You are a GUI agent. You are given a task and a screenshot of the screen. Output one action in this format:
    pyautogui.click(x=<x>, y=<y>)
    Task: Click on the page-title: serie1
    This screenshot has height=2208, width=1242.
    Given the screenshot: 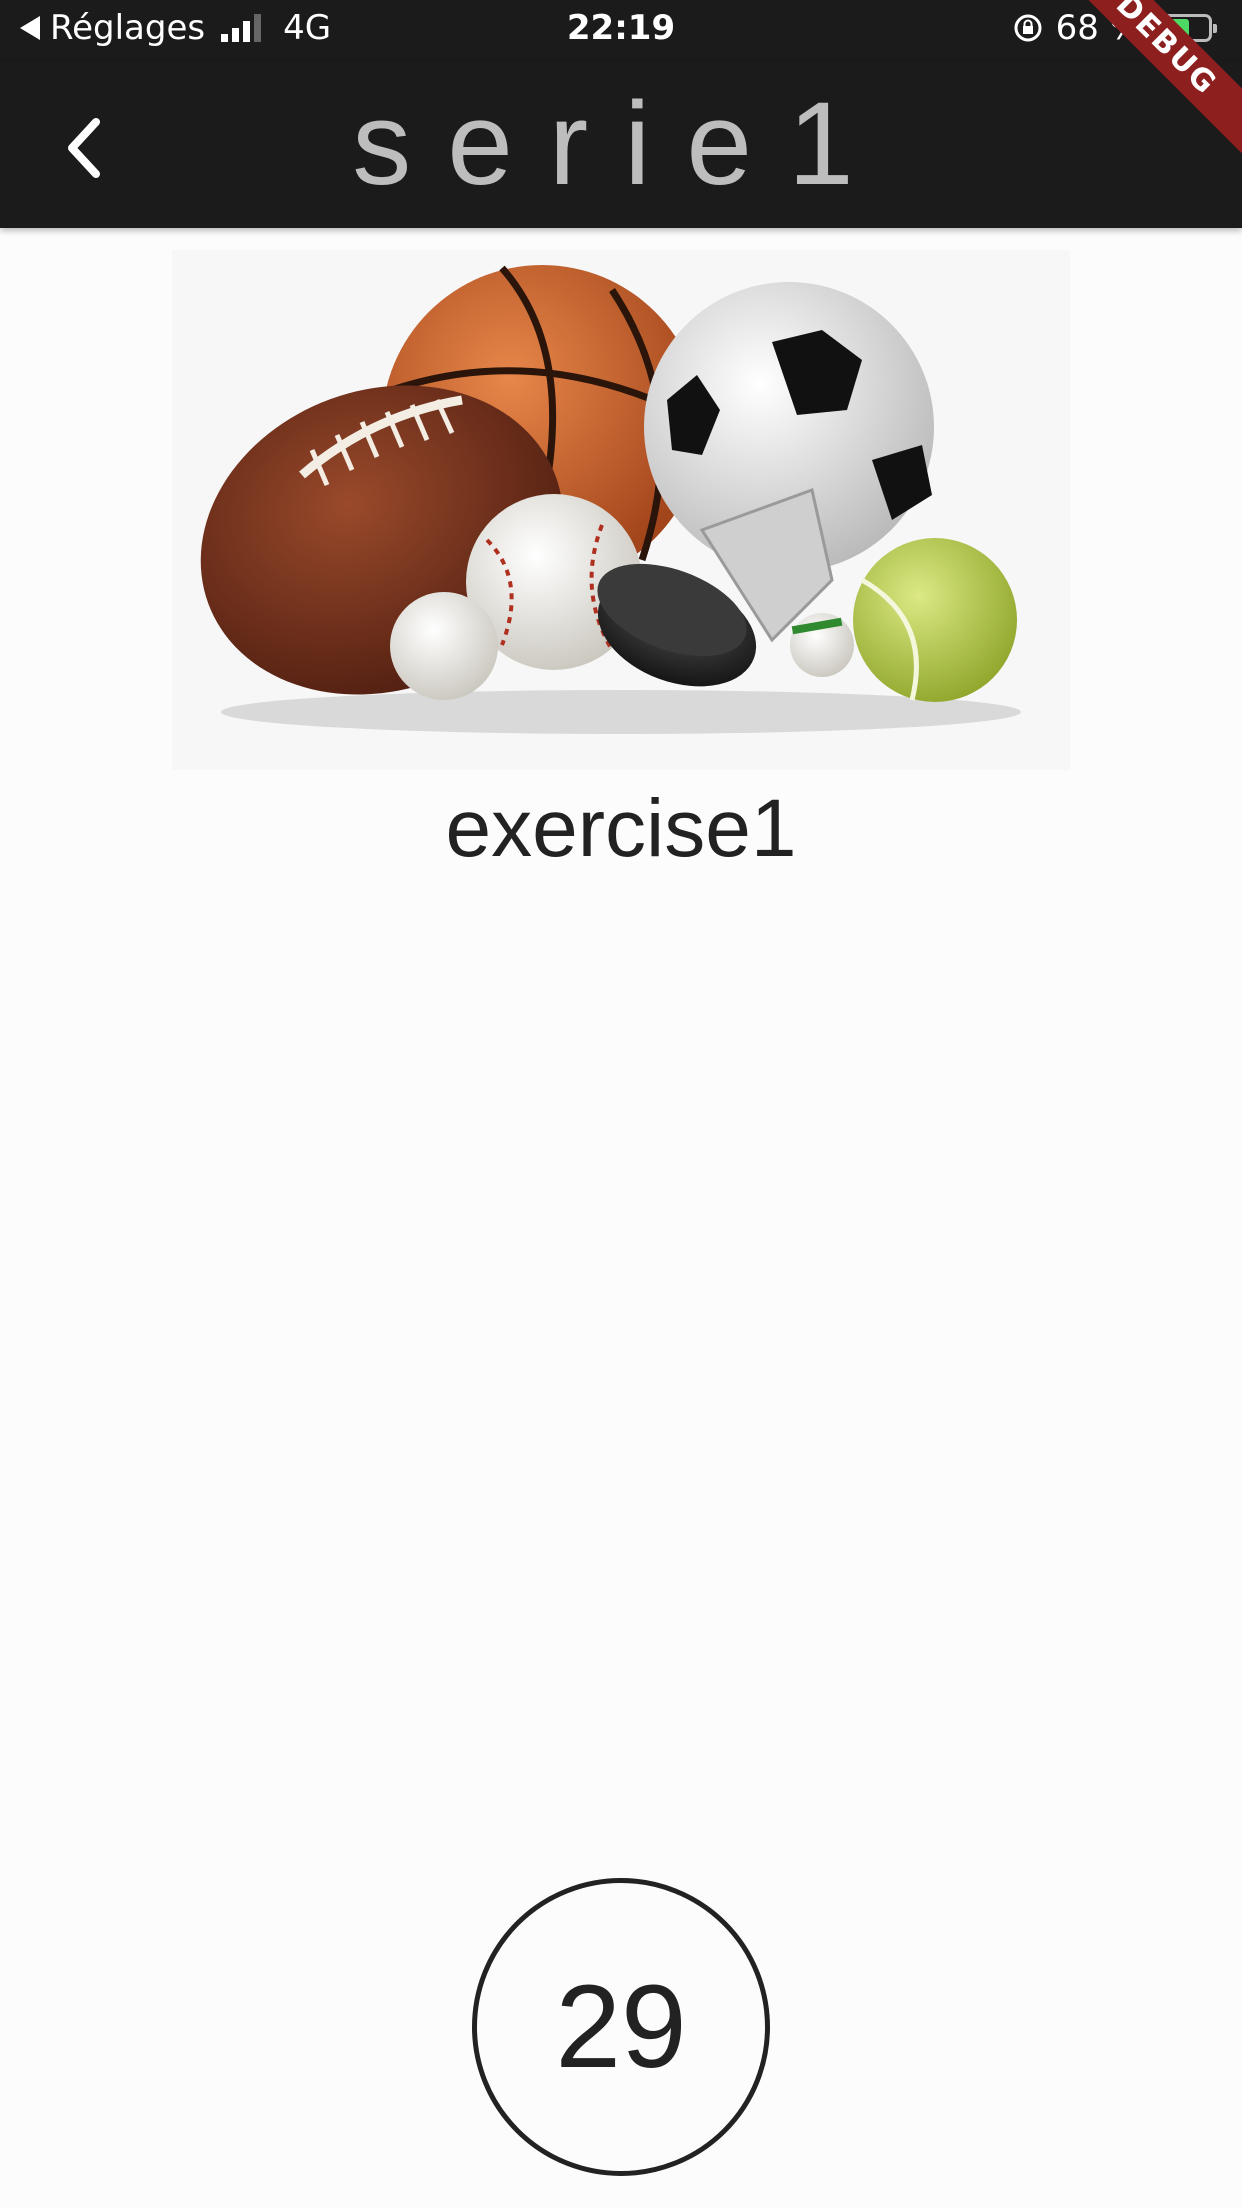 What is the action you would take?
    pyautogui.click(x=621, y=144)
    